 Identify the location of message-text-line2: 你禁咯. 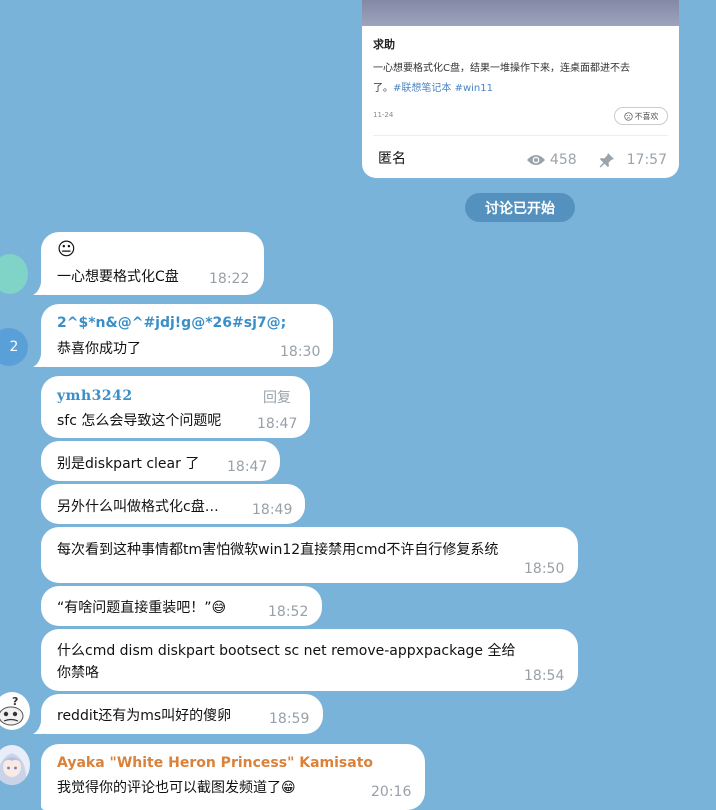
(78, 673).